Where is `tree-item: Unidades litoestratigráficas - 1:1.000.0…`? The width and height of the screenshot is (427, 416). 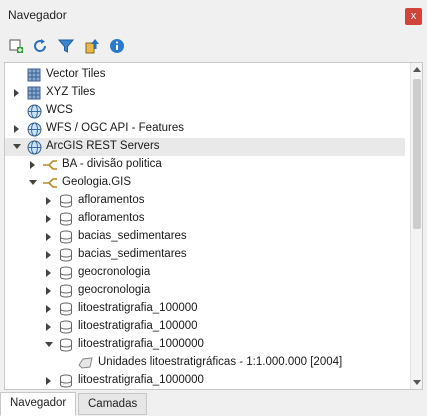
tree-item: Unidades litoestratigráficas - 1:1.000.0… is located at coordinates (205, 363).